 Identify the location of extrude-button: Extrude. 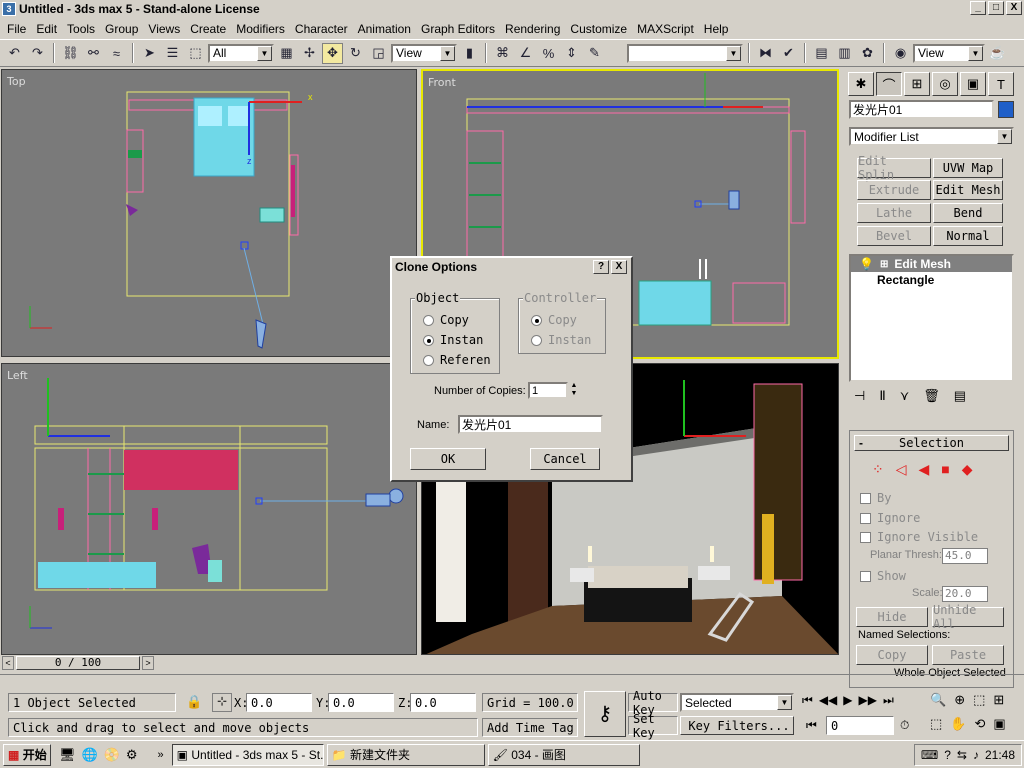
(894, 190).